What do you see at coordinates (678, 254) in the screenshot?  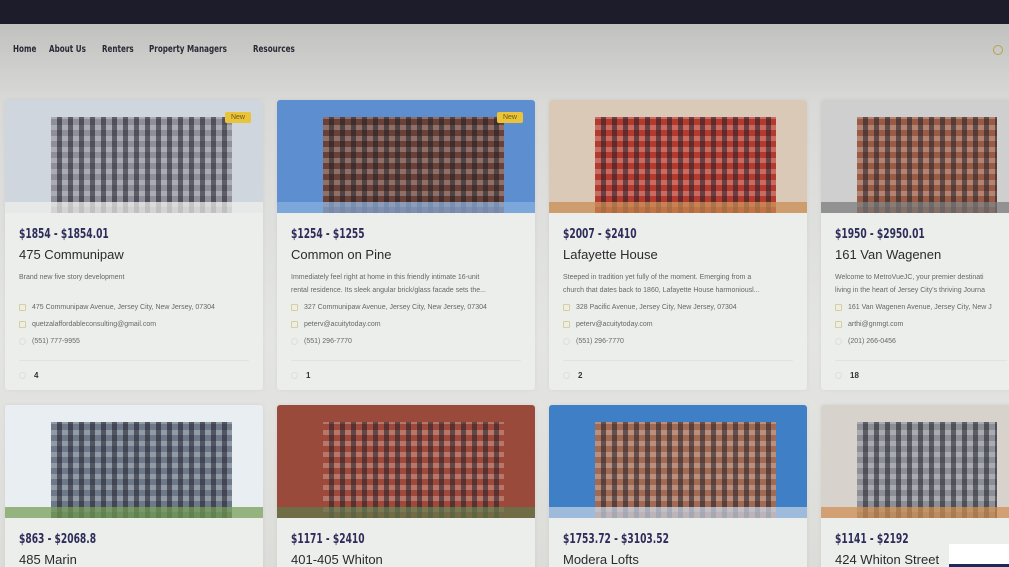 I see `listing-name: Lafayette House` at bounding box center [678, 254].